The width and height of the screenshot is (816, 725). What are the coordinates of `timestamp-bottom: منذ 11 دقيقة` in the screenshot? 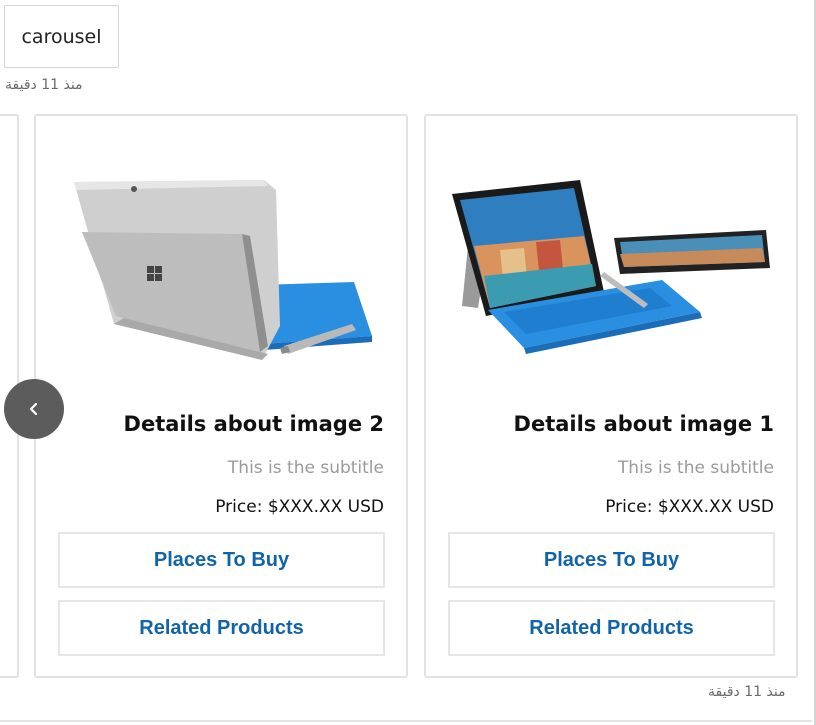 It's located at (747, 692).